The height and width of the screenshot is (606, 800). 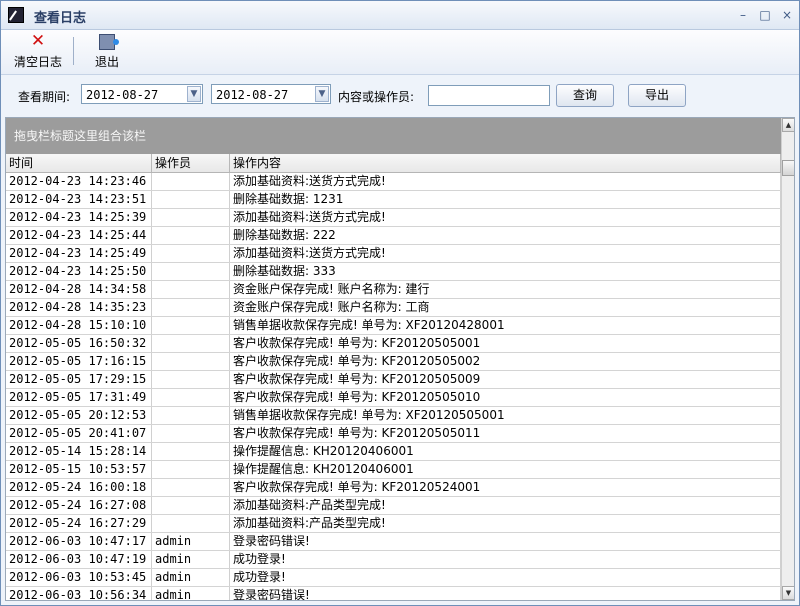 I want to click on table-cell-content: 资金账户保存完成! 账户名称为: 建行, so click(x=505, y=289).